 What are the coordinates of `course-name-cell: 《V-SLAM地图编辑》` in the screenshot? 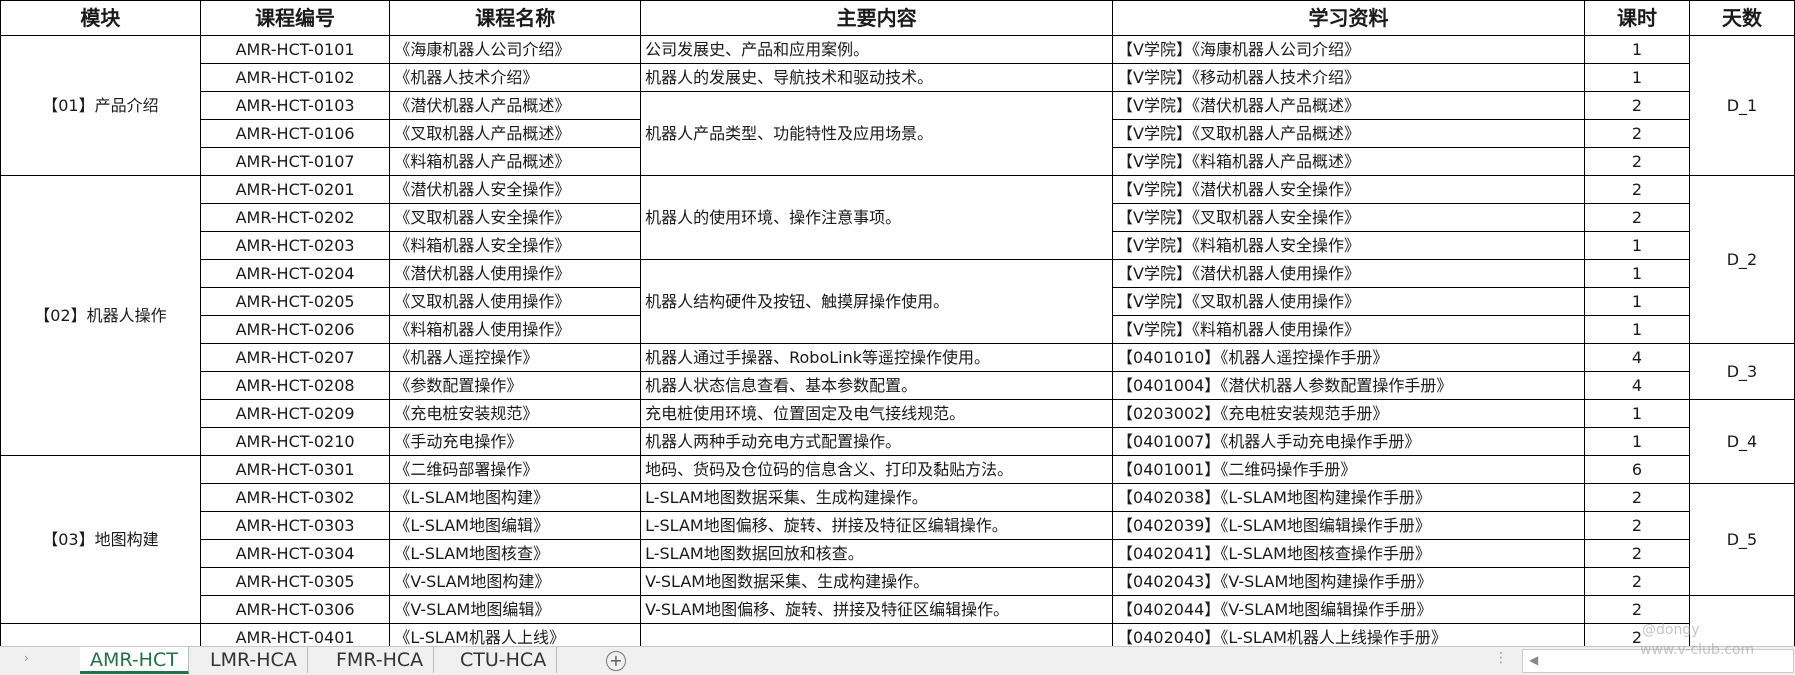 It's located at (515, 609).